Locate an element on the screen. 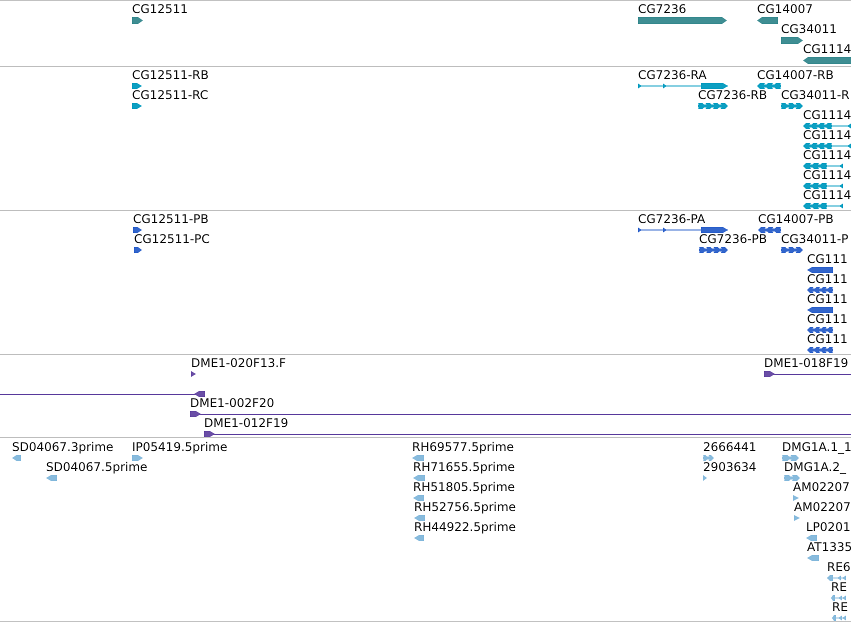  transcript-label: CG7236-RB is located at coordinates (733, 95).